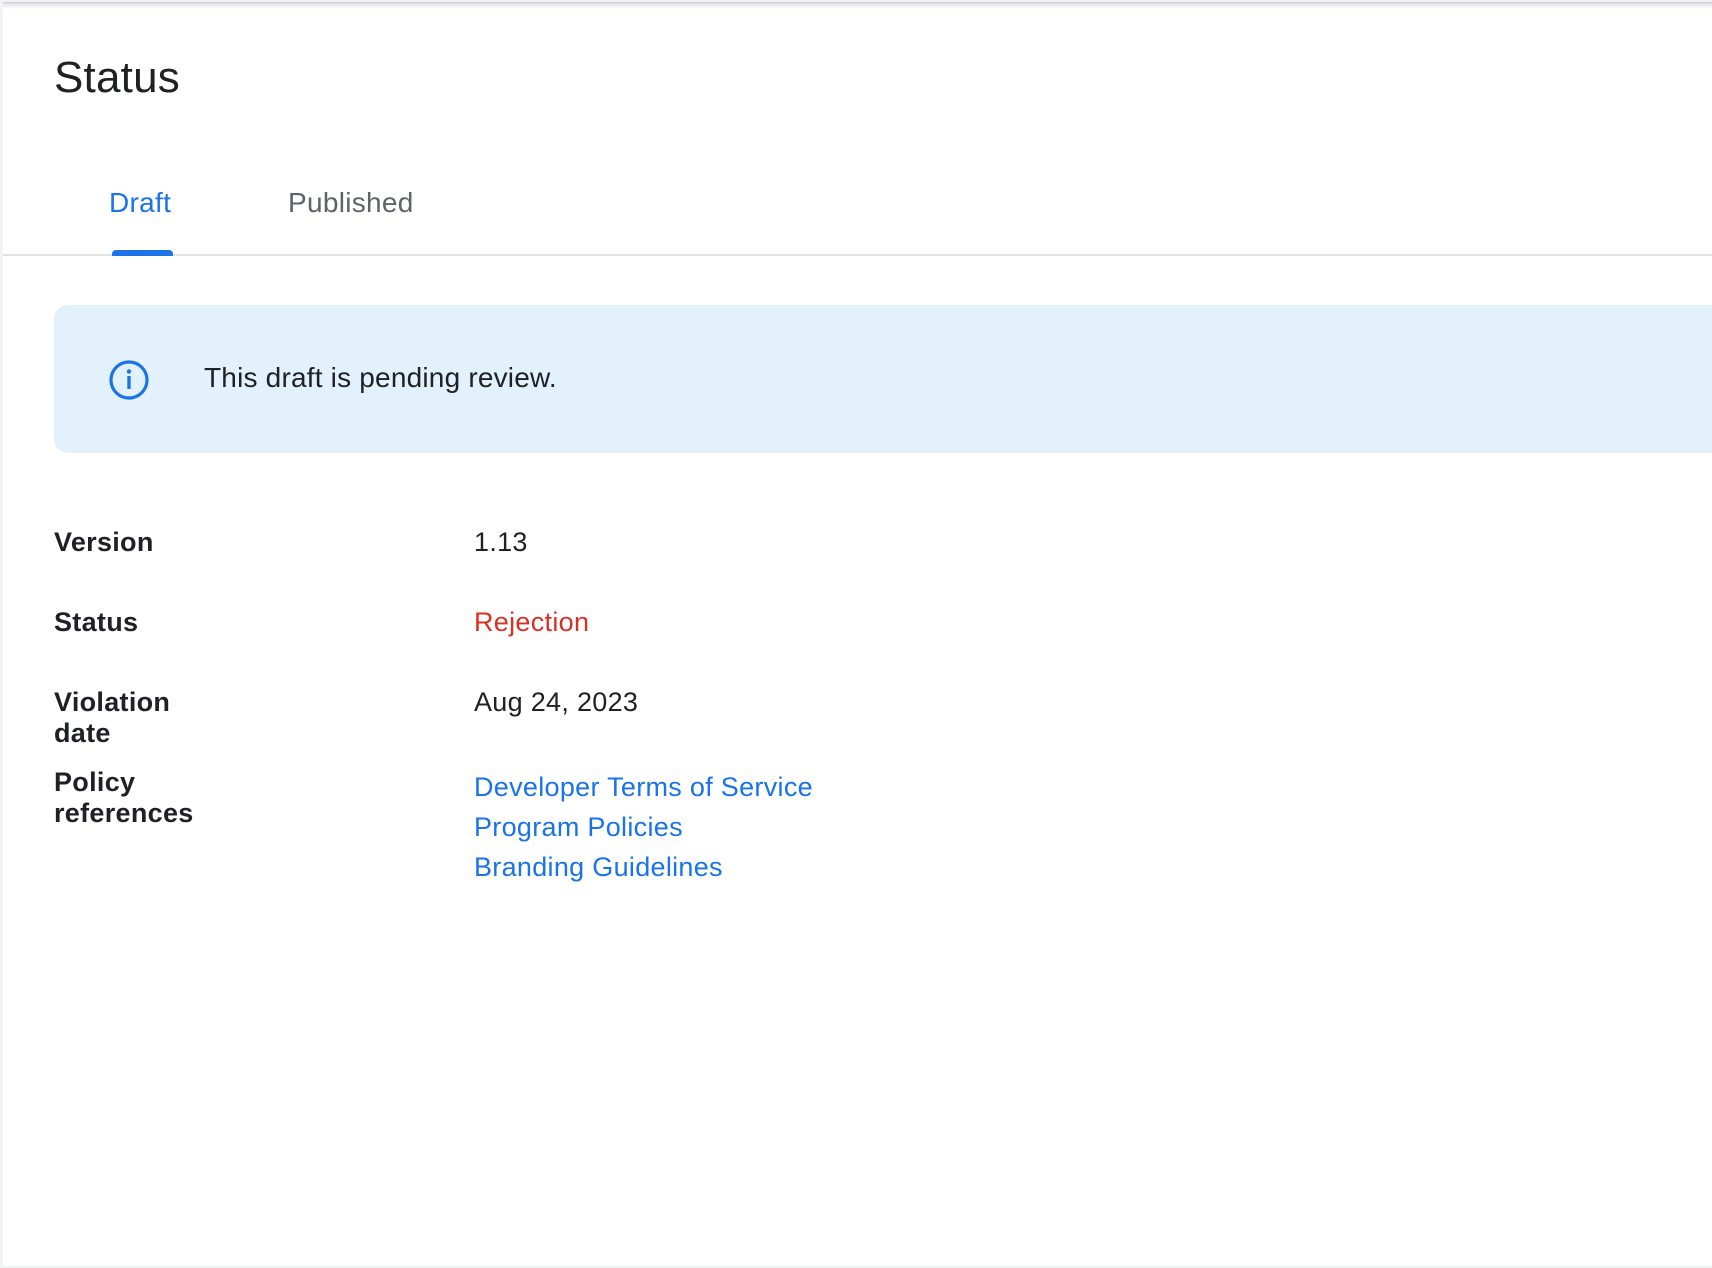  I want to click on top-shadow, so click(857, 6).